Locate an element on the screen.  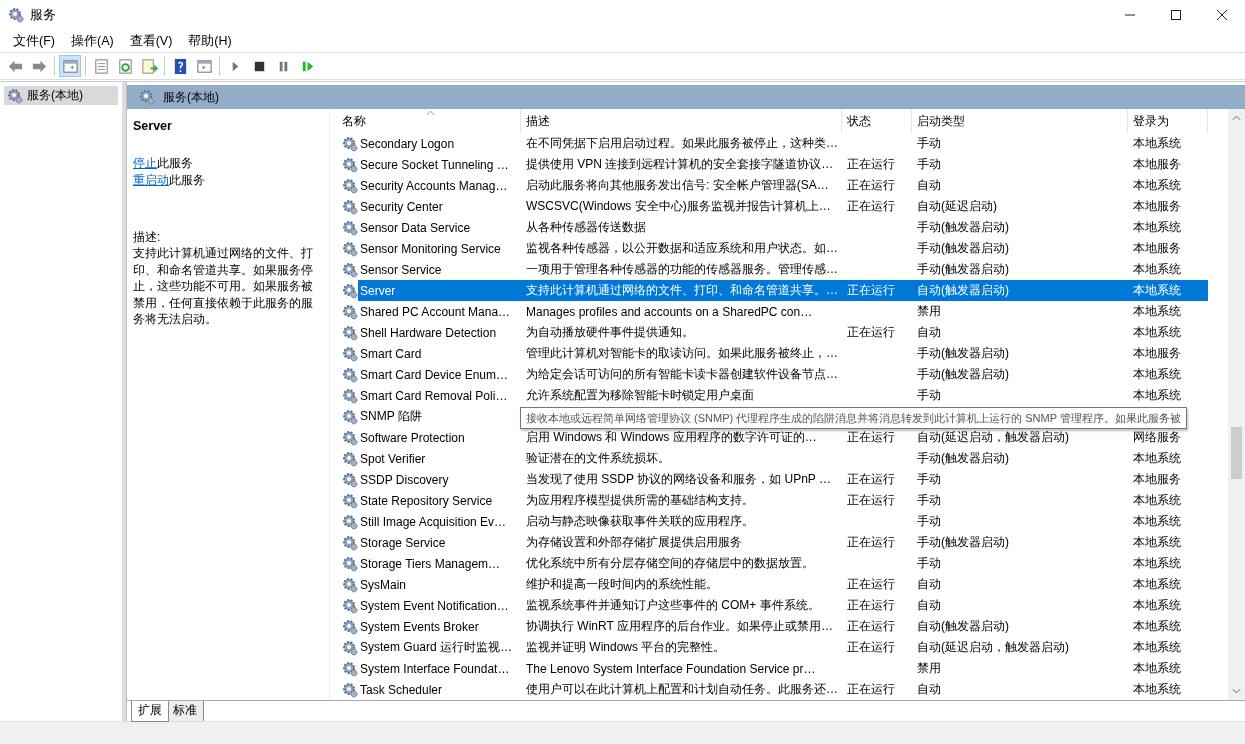
service-row: Sensor Service 一项用于管理各种传感器的功能的传感器服务。管理传感… 手动(触发器启动) 本地系统 is located at coordinates (774, 269).